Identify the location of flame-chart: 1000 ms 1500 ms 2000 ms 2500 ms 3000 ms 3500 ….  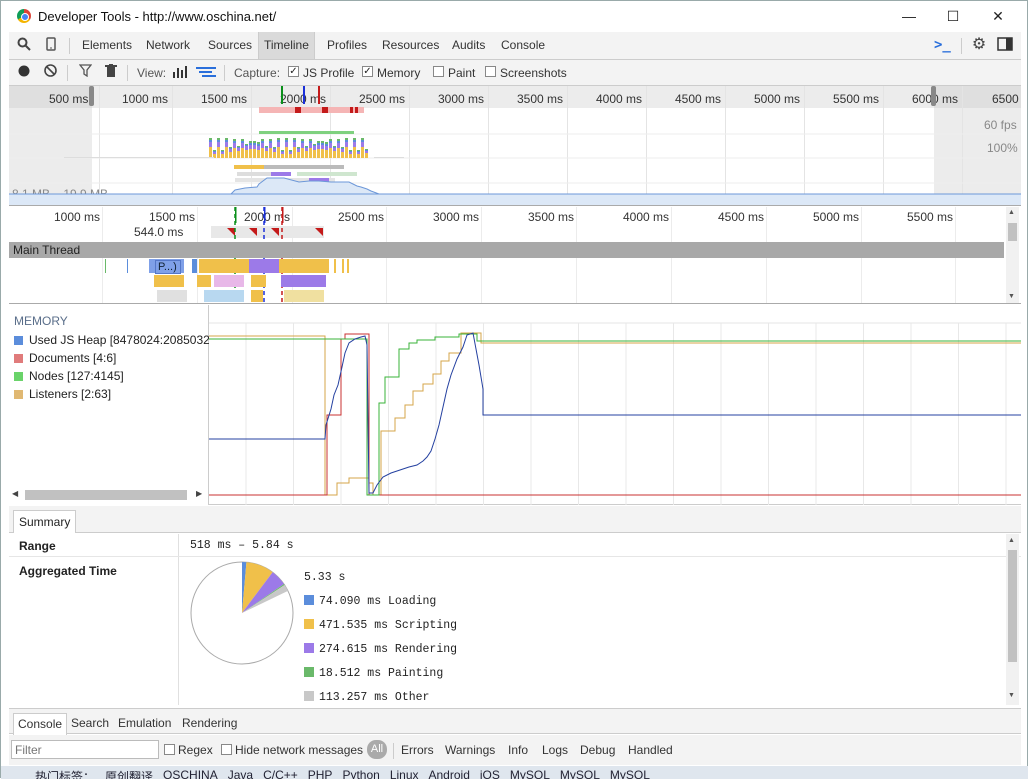
(515, 255).